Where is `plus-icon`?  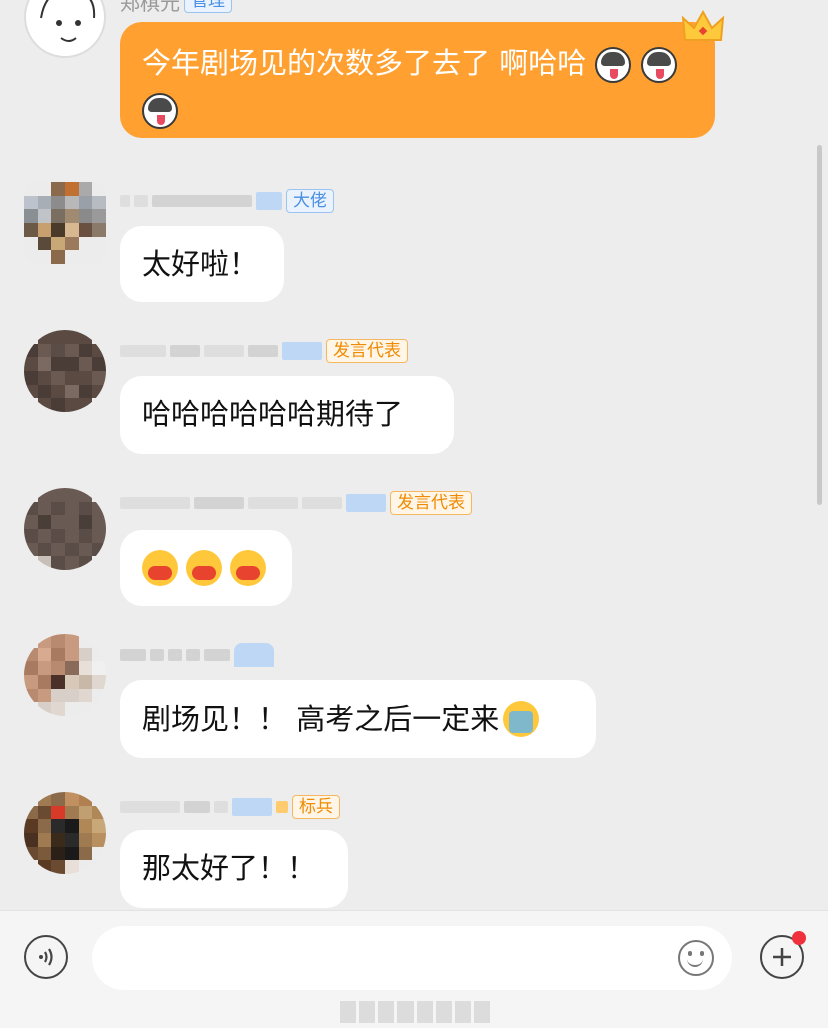 plus-icon is located at coordinates (783, 955).